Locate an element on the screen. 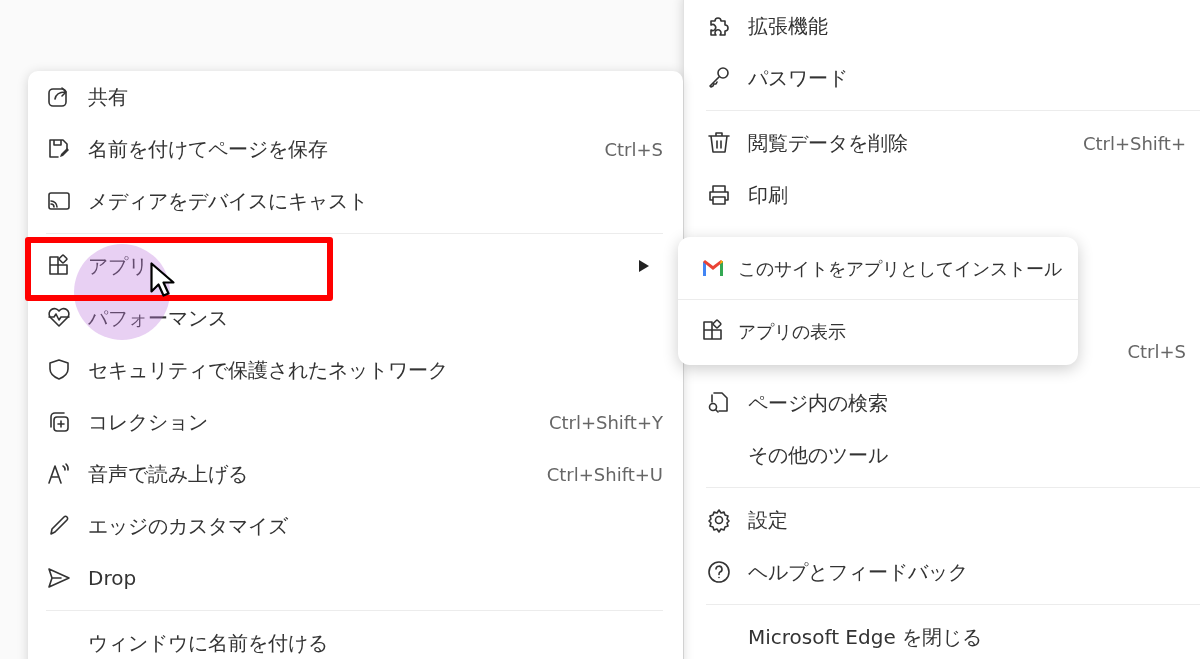 This screenshot has width=1200, height=659. submenu-arrow-icon is located at coordinates (644, 266).